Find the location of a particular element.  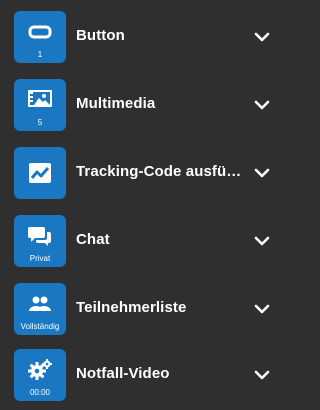

participants-tile: Vollständig is located at coordinates (40, 309).